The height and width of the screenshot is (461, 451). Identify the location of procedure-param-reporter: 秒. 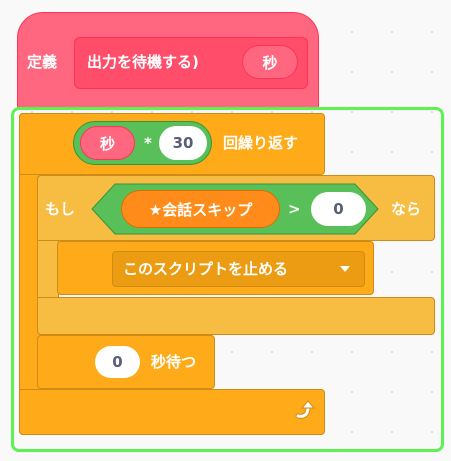
(270, 62).